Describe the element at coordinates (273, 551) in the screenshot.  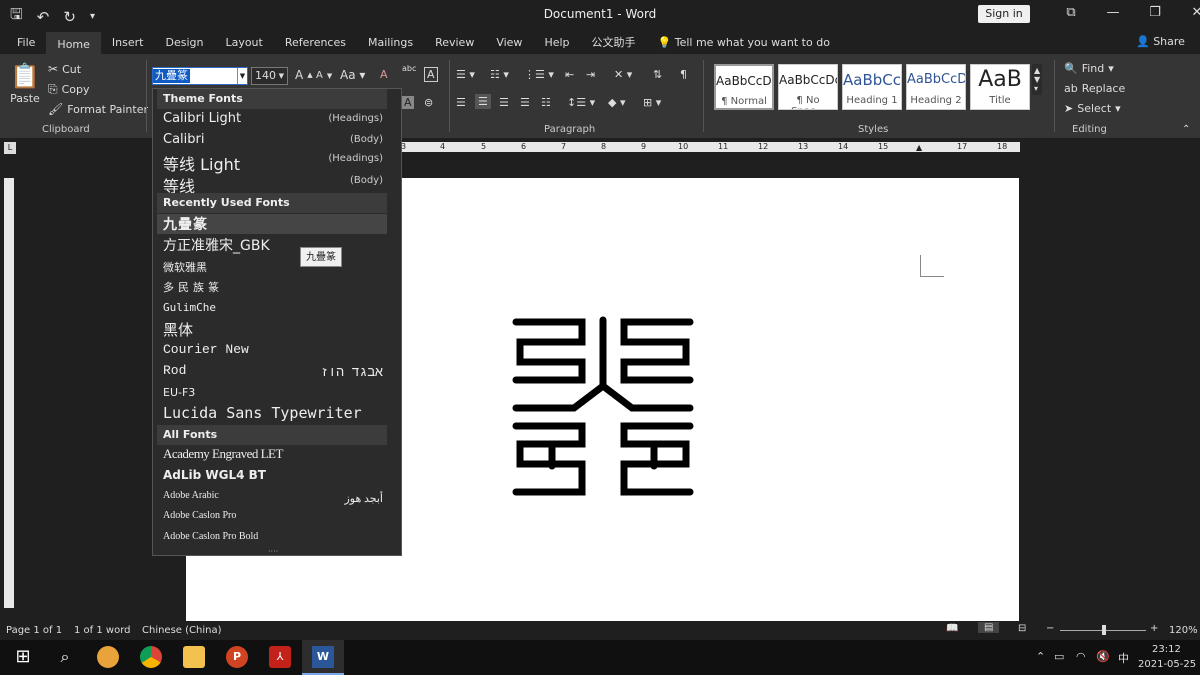
I see `resize-grip-icon: ····` at that location.